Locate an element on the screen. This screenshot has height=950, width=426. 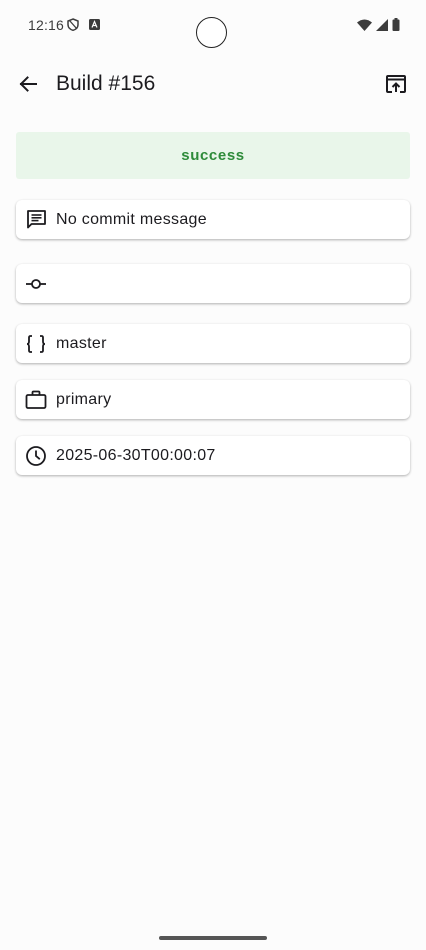
commit-icon is located at coordinates (36, 284).